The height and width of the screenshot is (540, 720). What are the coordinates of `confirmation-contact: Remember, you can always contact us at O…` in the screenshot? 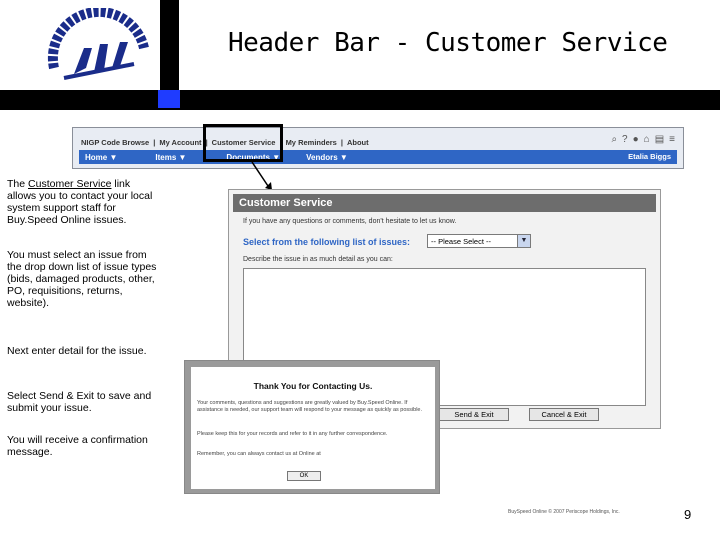 It's located at (259, 454).